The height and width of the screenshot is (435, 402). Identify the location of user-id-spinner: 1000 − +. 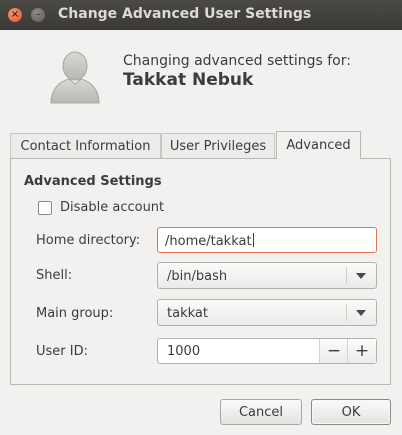
(267, 351).